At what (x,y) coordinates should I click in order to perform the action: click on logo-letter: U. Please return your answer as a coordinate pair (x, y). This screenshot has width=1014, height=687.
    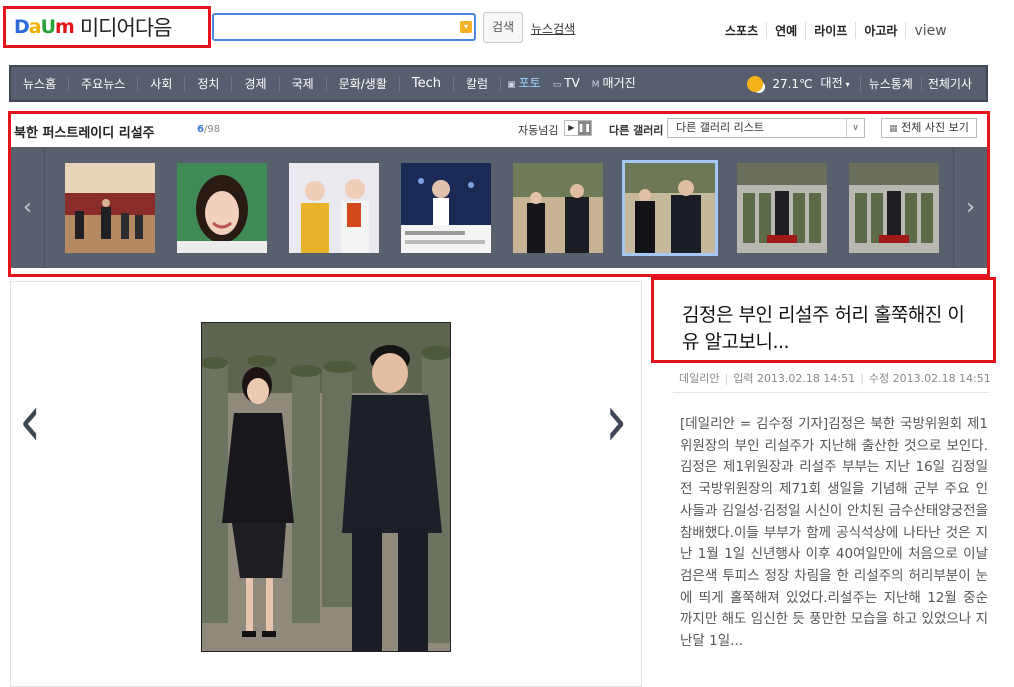
    Looking at the image, I should click on (48, 27).